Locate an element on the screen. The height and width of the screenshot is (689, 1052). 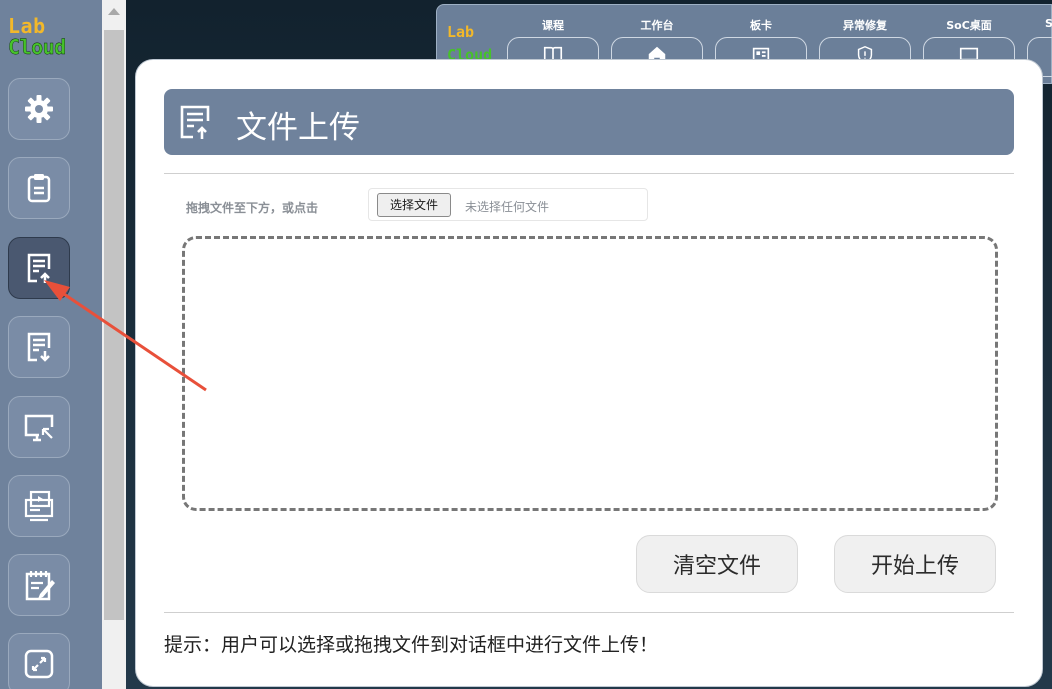
file-download-icon is located at coordinates (39, 347).